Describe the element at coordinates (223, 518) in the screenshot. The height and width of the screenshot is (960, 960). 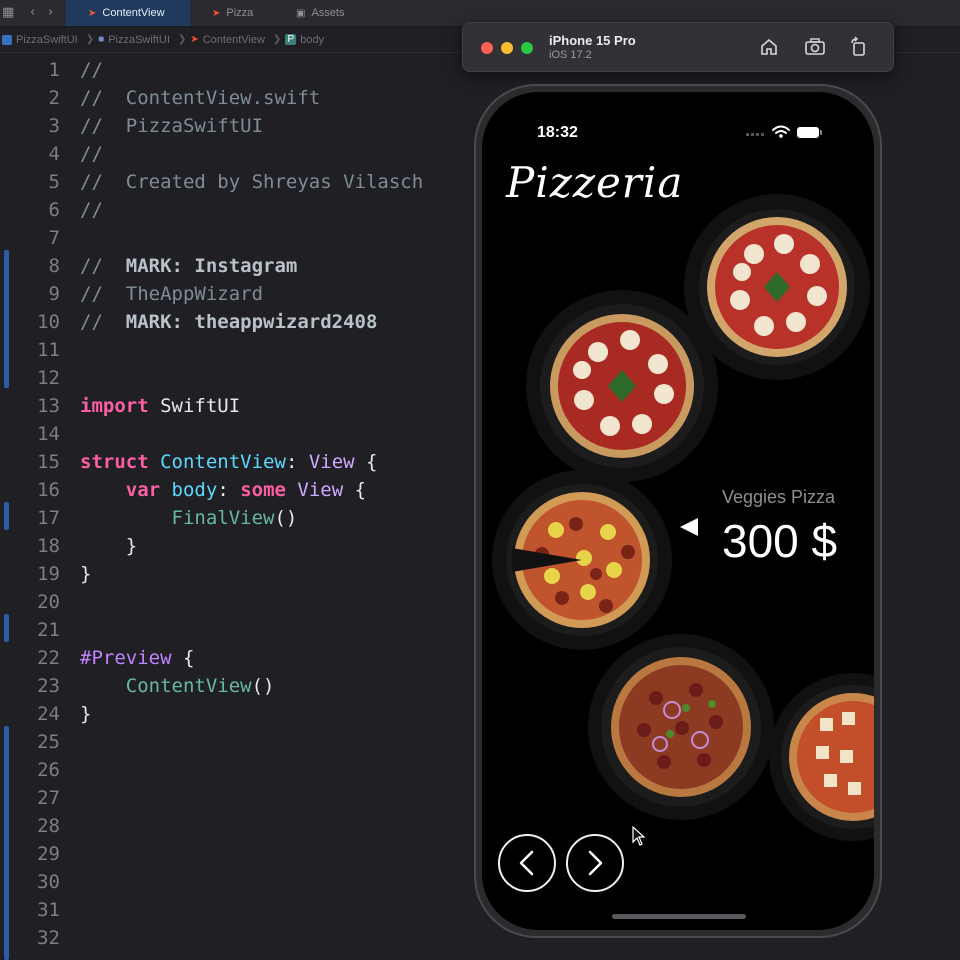
I see `code-token: FinalView` at that location.